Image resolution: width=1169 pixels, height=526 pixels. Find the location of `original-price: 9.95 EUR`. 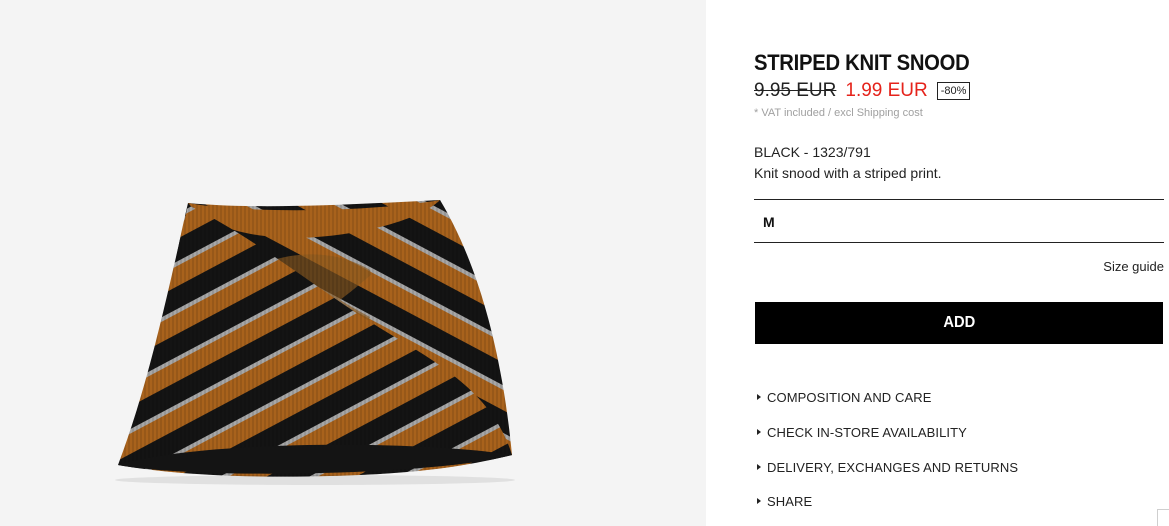

original-price: 9.95 EUR is located at coordinates (795, 90).